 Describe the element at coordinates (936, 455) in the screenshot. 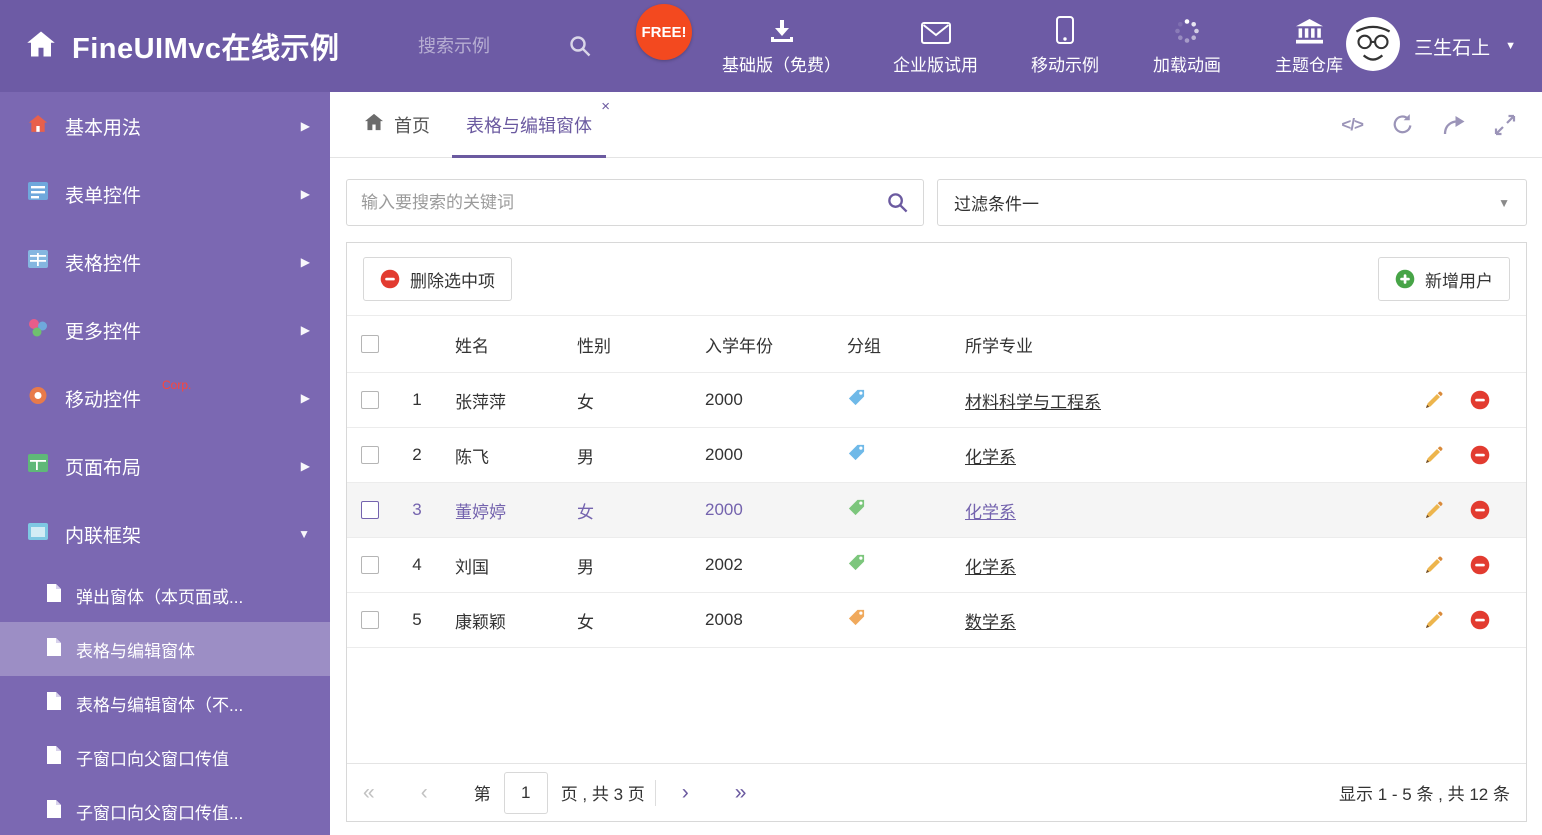

I see `table-row: 2 陈飞 男 2000 化学系` at that location.